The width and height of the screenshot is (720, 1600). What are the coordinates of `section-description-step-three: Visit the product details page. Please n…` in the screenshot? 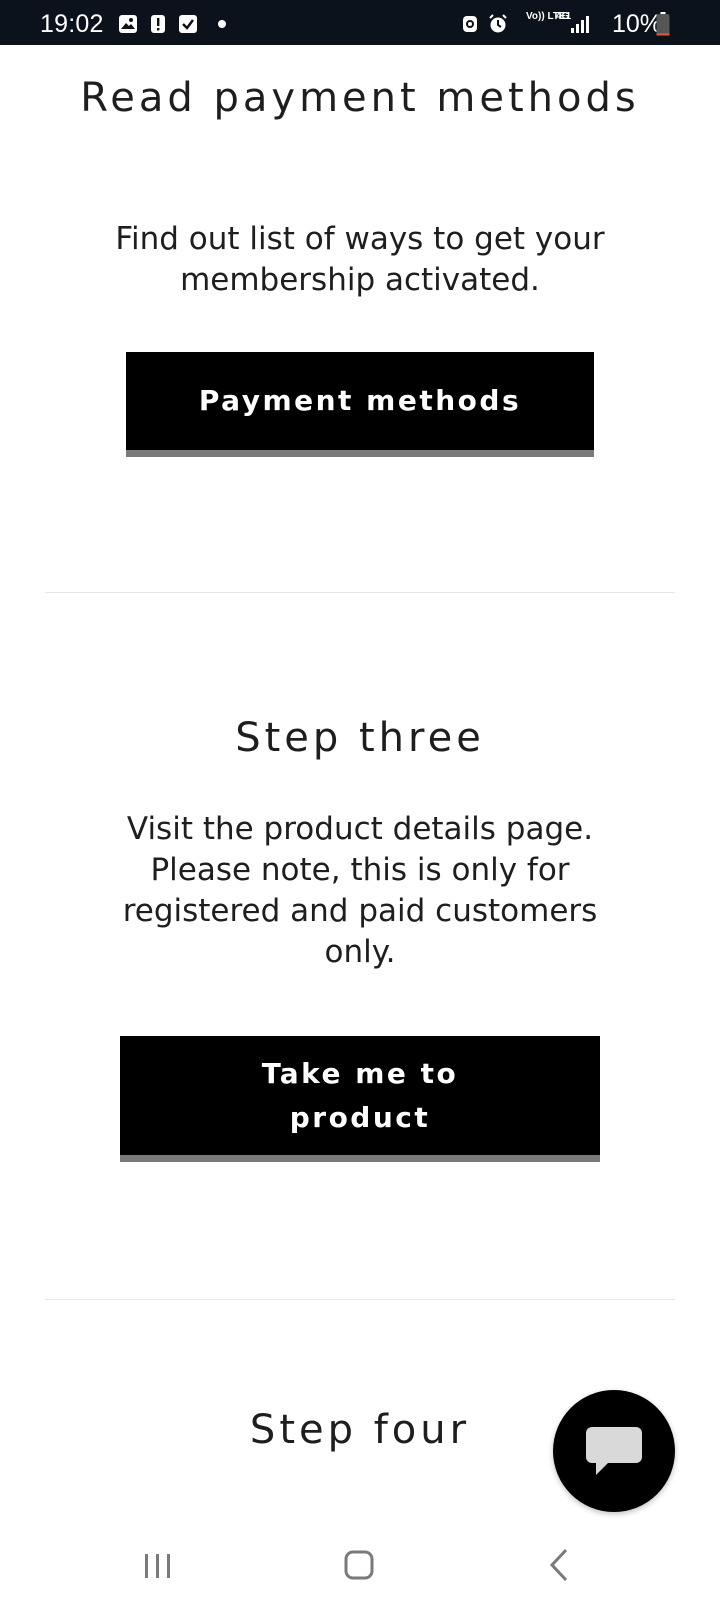 It's located at (360, 890).